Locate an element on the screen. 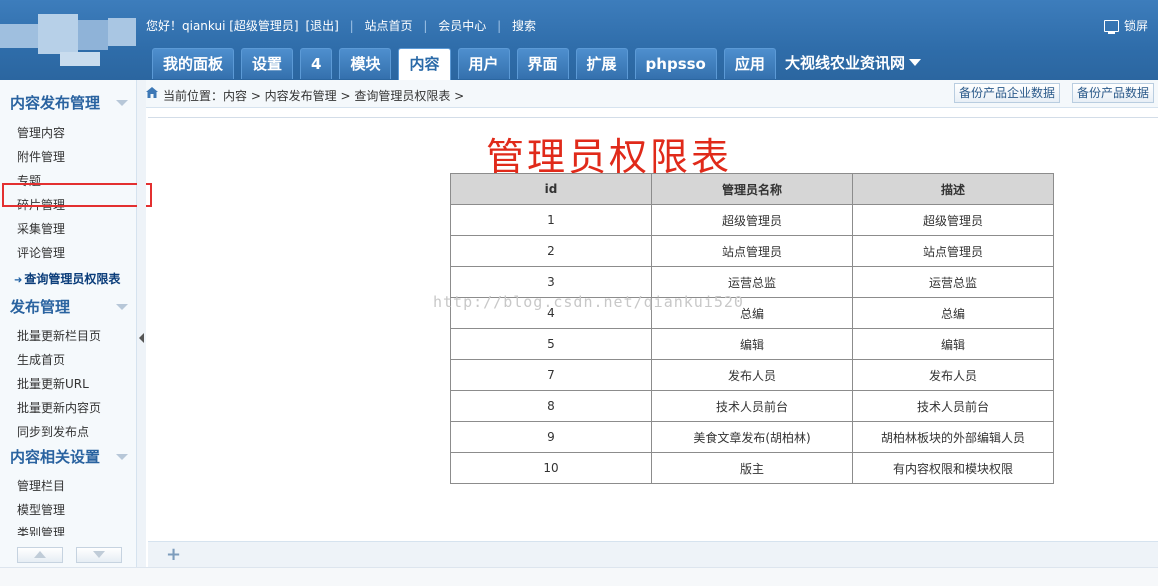  cell-name: 超级管理员 is located at coordinates (752, 220).